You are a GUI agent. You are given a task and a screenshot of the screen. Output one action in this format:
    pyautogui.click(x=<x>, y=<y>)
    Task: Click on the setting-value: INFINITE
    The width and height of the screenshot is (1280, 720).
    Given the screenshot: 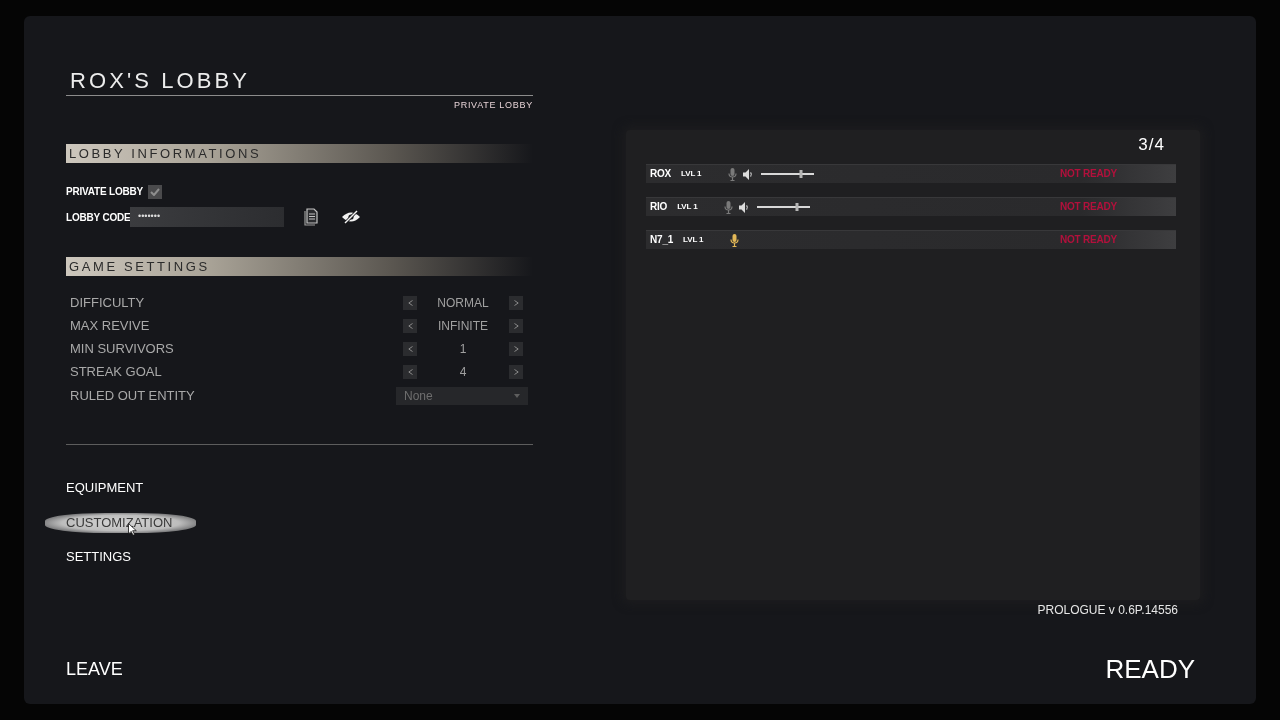 What is the action you would take?
    pyautogui.click(x=463, y=326)
    